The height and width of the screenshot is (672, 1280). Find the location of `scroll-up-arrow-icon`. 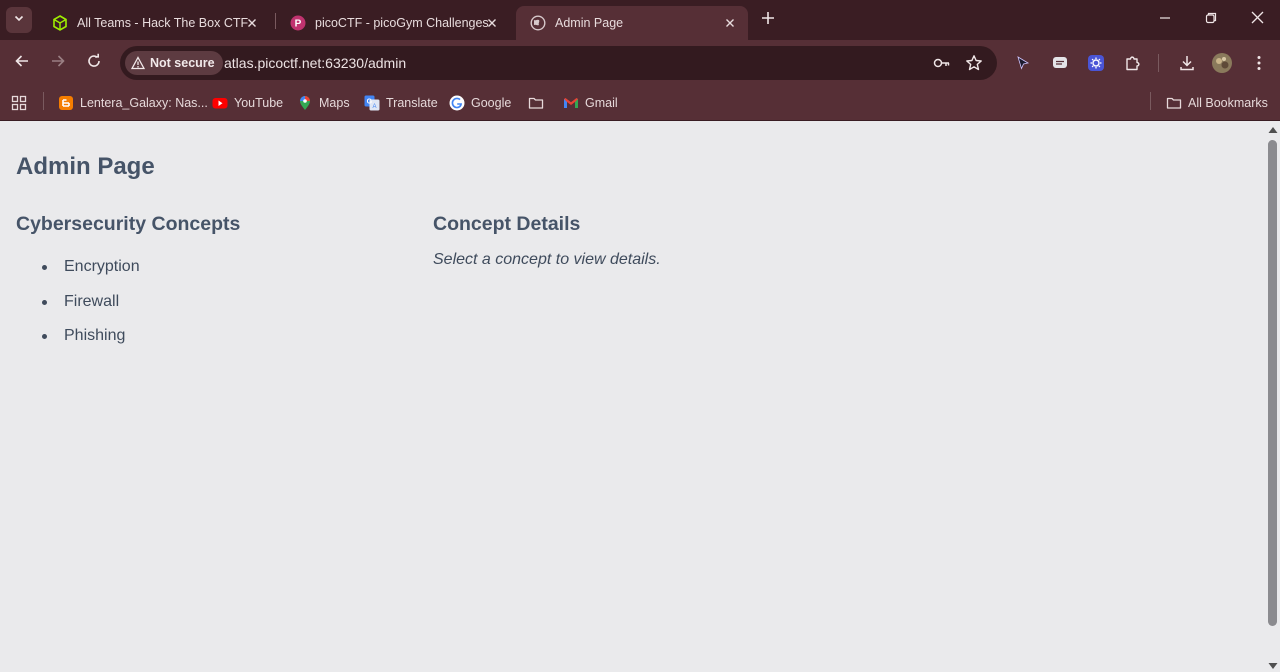

scroll-up-arrow-icon is located at coordinates (1272, 130).